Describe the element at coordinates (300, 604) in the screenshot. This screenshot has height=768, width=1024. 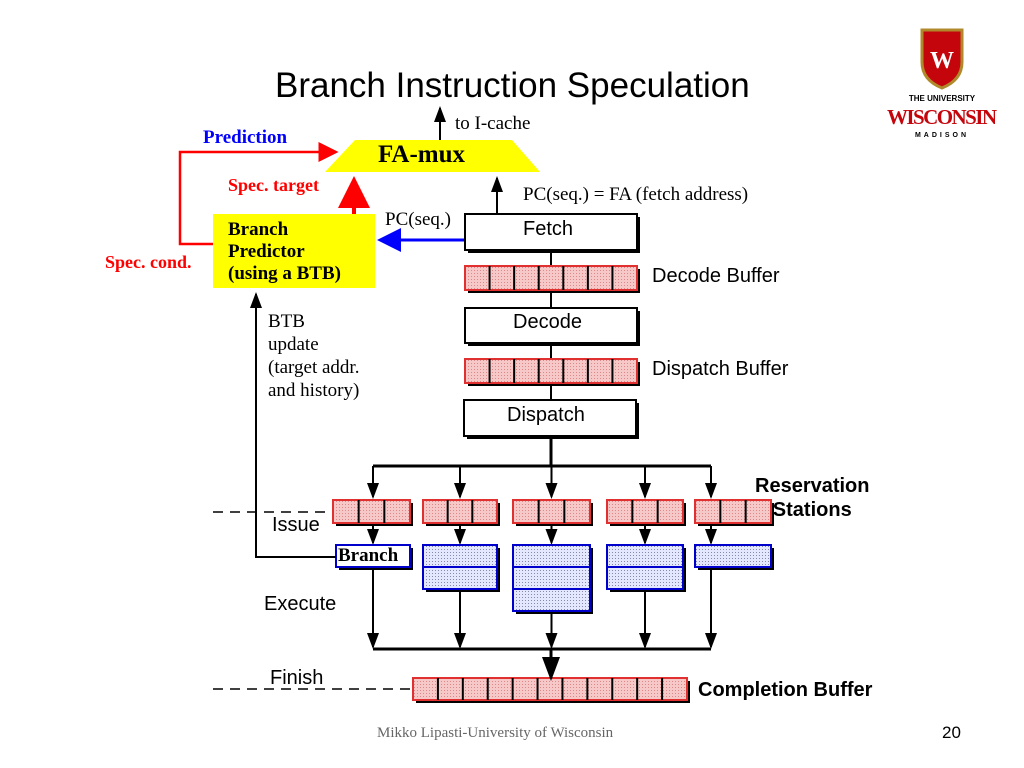
I see `execute-label: Execute` at that location.